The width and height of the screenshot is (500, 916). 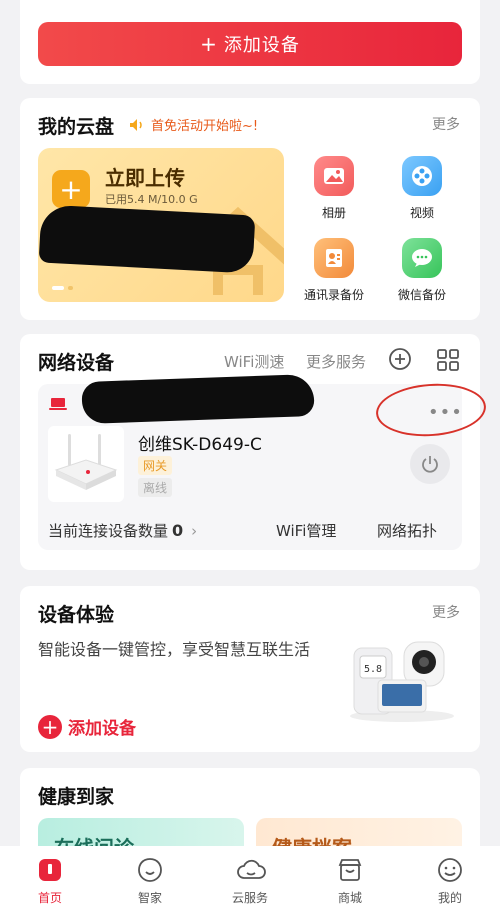 I want to click on add-circle-red-icon: +, so click(x=50, y=726).